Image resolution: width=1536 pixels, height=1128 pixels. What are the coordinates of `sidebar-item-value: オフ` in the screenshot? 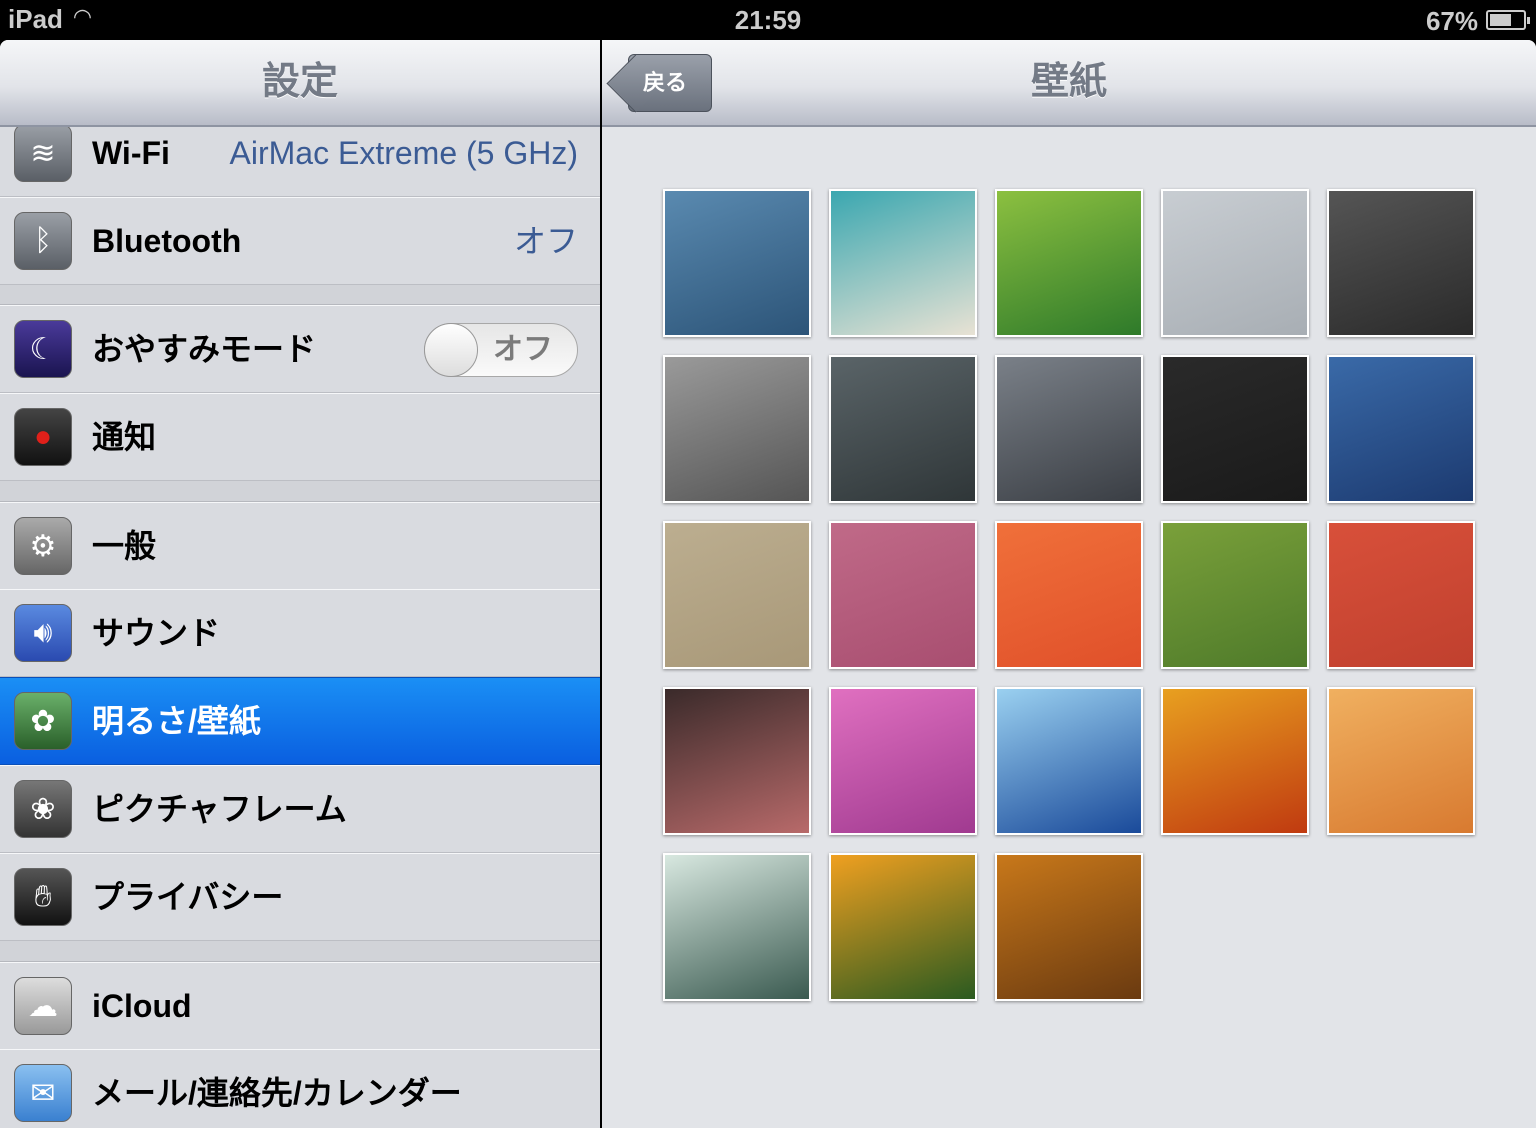 It's located at (545, 241).